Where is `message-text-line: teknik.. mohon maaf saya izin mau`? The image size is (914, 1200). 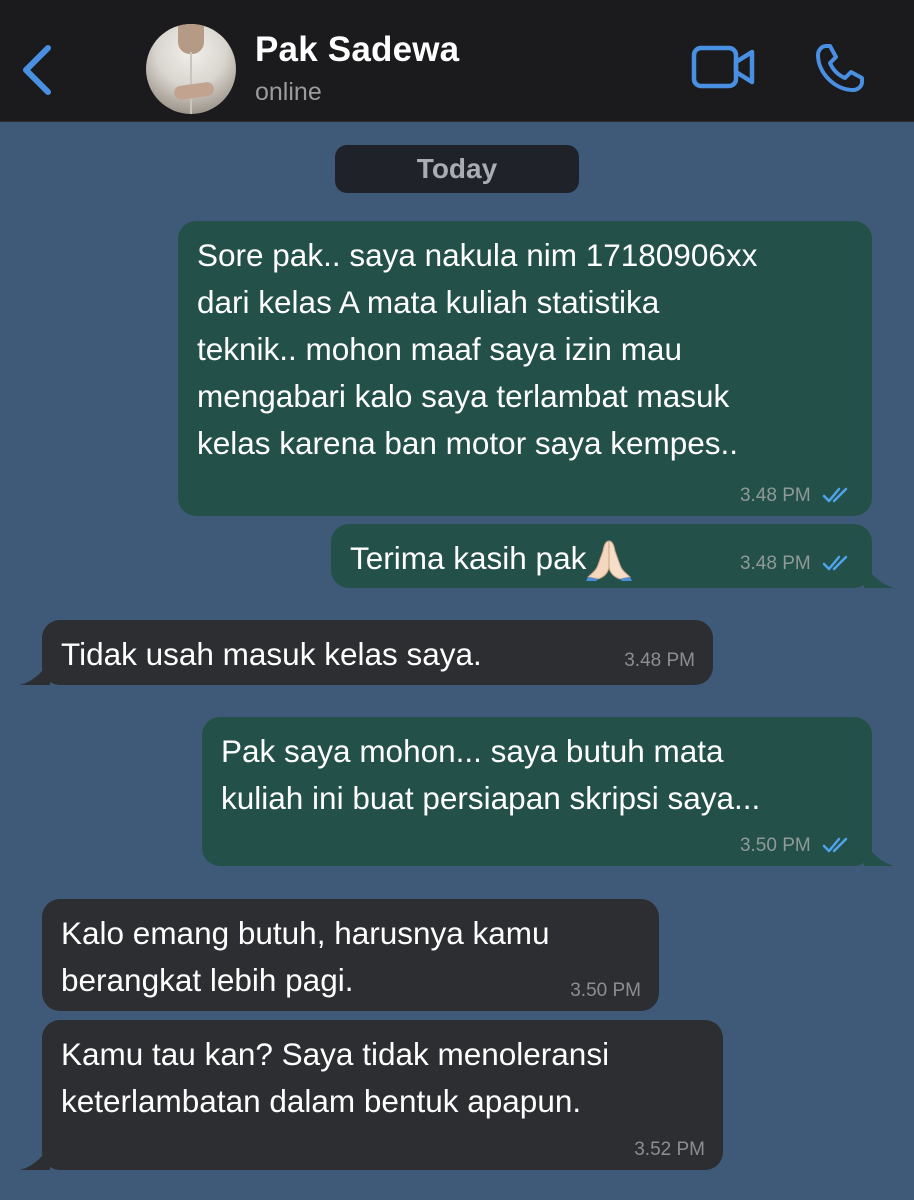
message-text-line: teknik.. mohon maaf saya izin mau is located at coordinates (439, 349).